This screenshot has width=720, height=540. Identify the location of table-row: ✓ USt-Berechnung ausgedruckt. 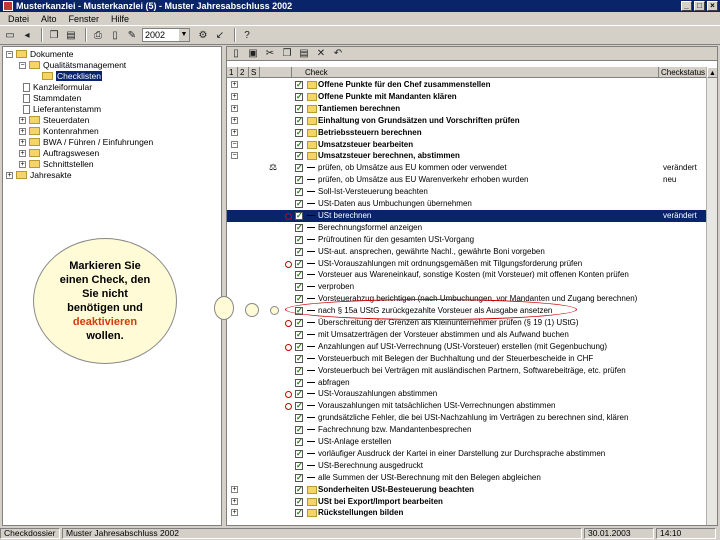
(467, 466).